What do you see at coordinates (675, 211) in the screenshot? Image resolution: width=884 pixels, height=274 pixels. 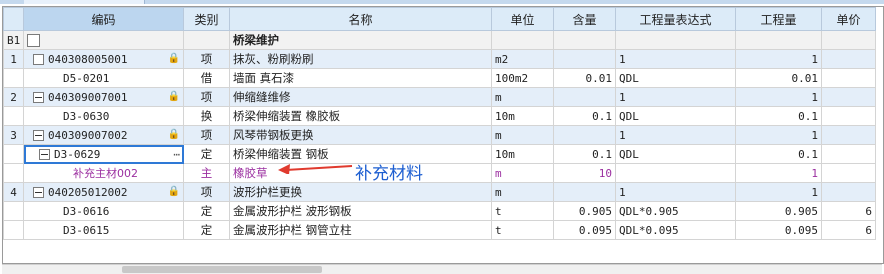 I see `expression-cell: QDL*0.905` at bounding box center [675, 211].